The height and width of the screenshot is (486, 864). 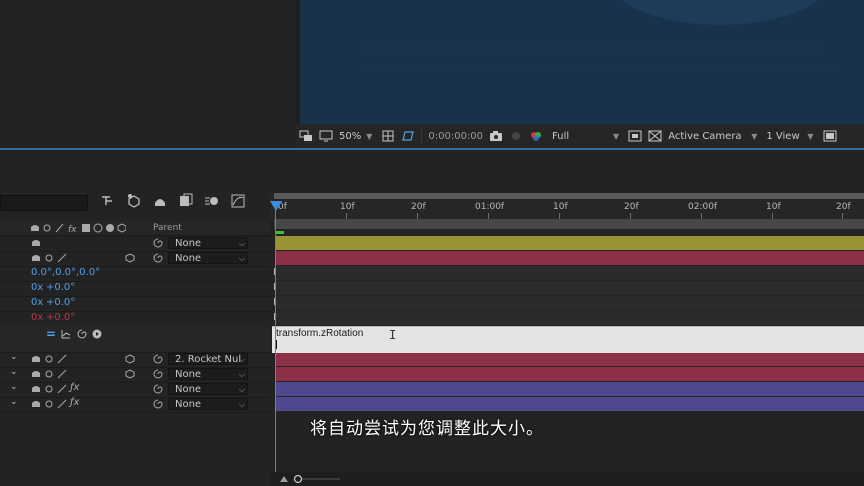 I want to click on expression-enable-icon: =, so click(x=51, y=334).